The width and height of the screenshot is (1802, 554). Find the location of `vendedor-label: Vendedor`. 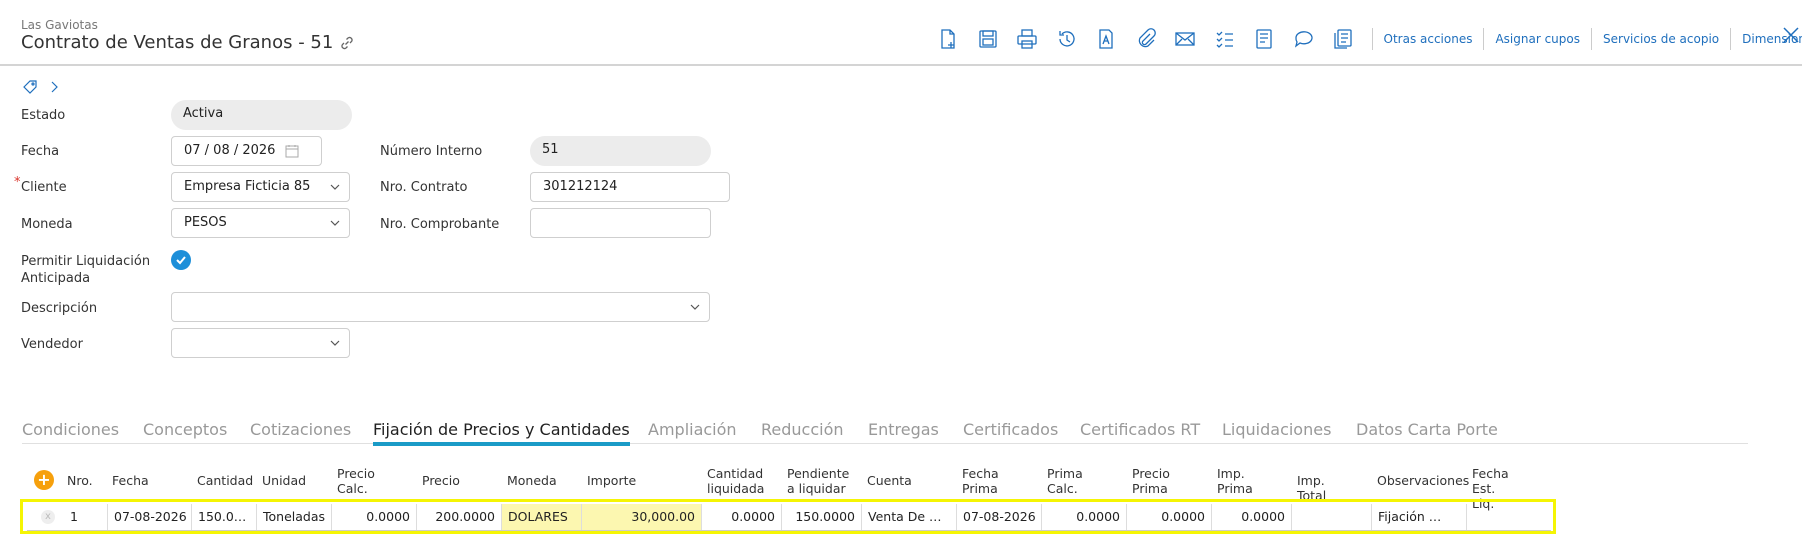

vendedor-label: Vendedor is located at coordinates (52, 344).